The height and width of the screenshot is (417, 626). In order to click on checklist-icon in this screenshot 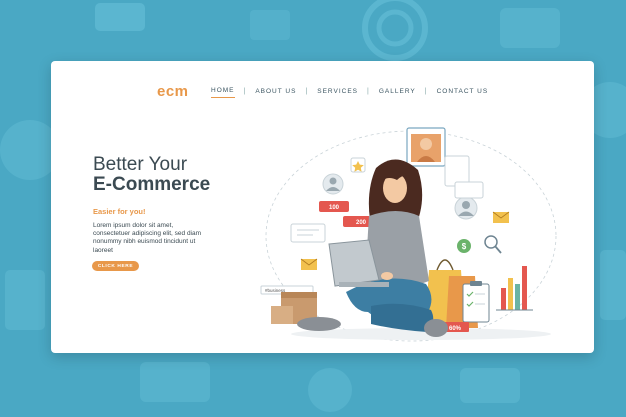, I will do `click(476, 302)`.